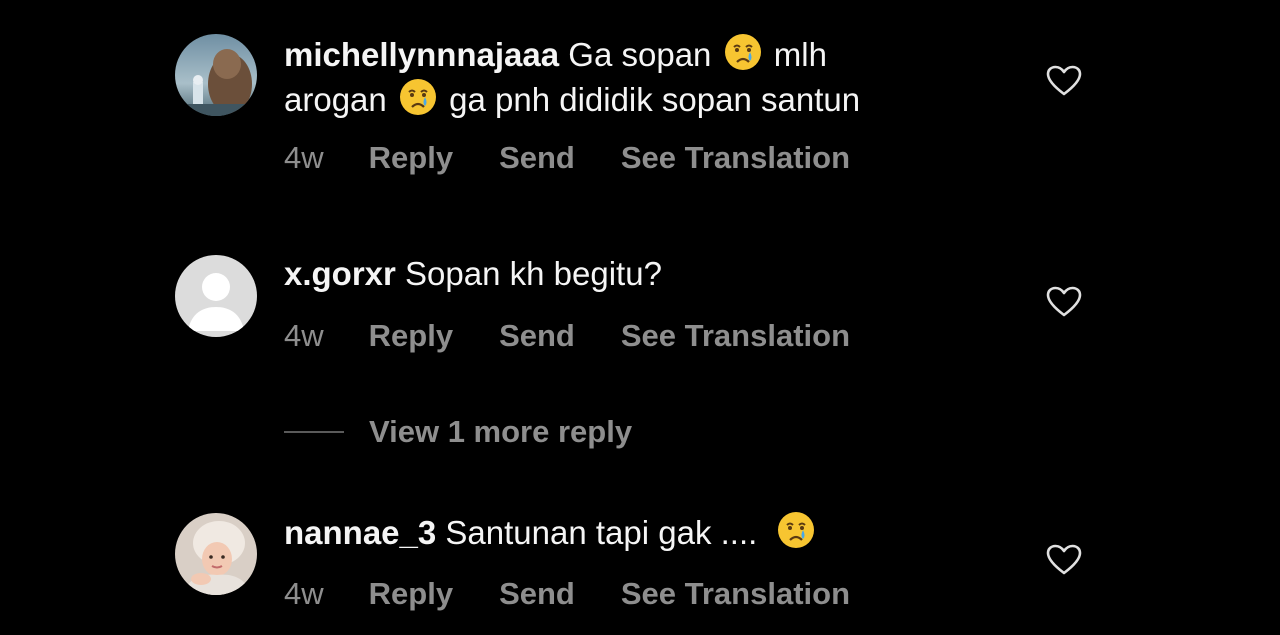 The height and width of the screenshot is (635, 1280). I want to click on view-more-replies: View 1 more reply, so click(458, 432).